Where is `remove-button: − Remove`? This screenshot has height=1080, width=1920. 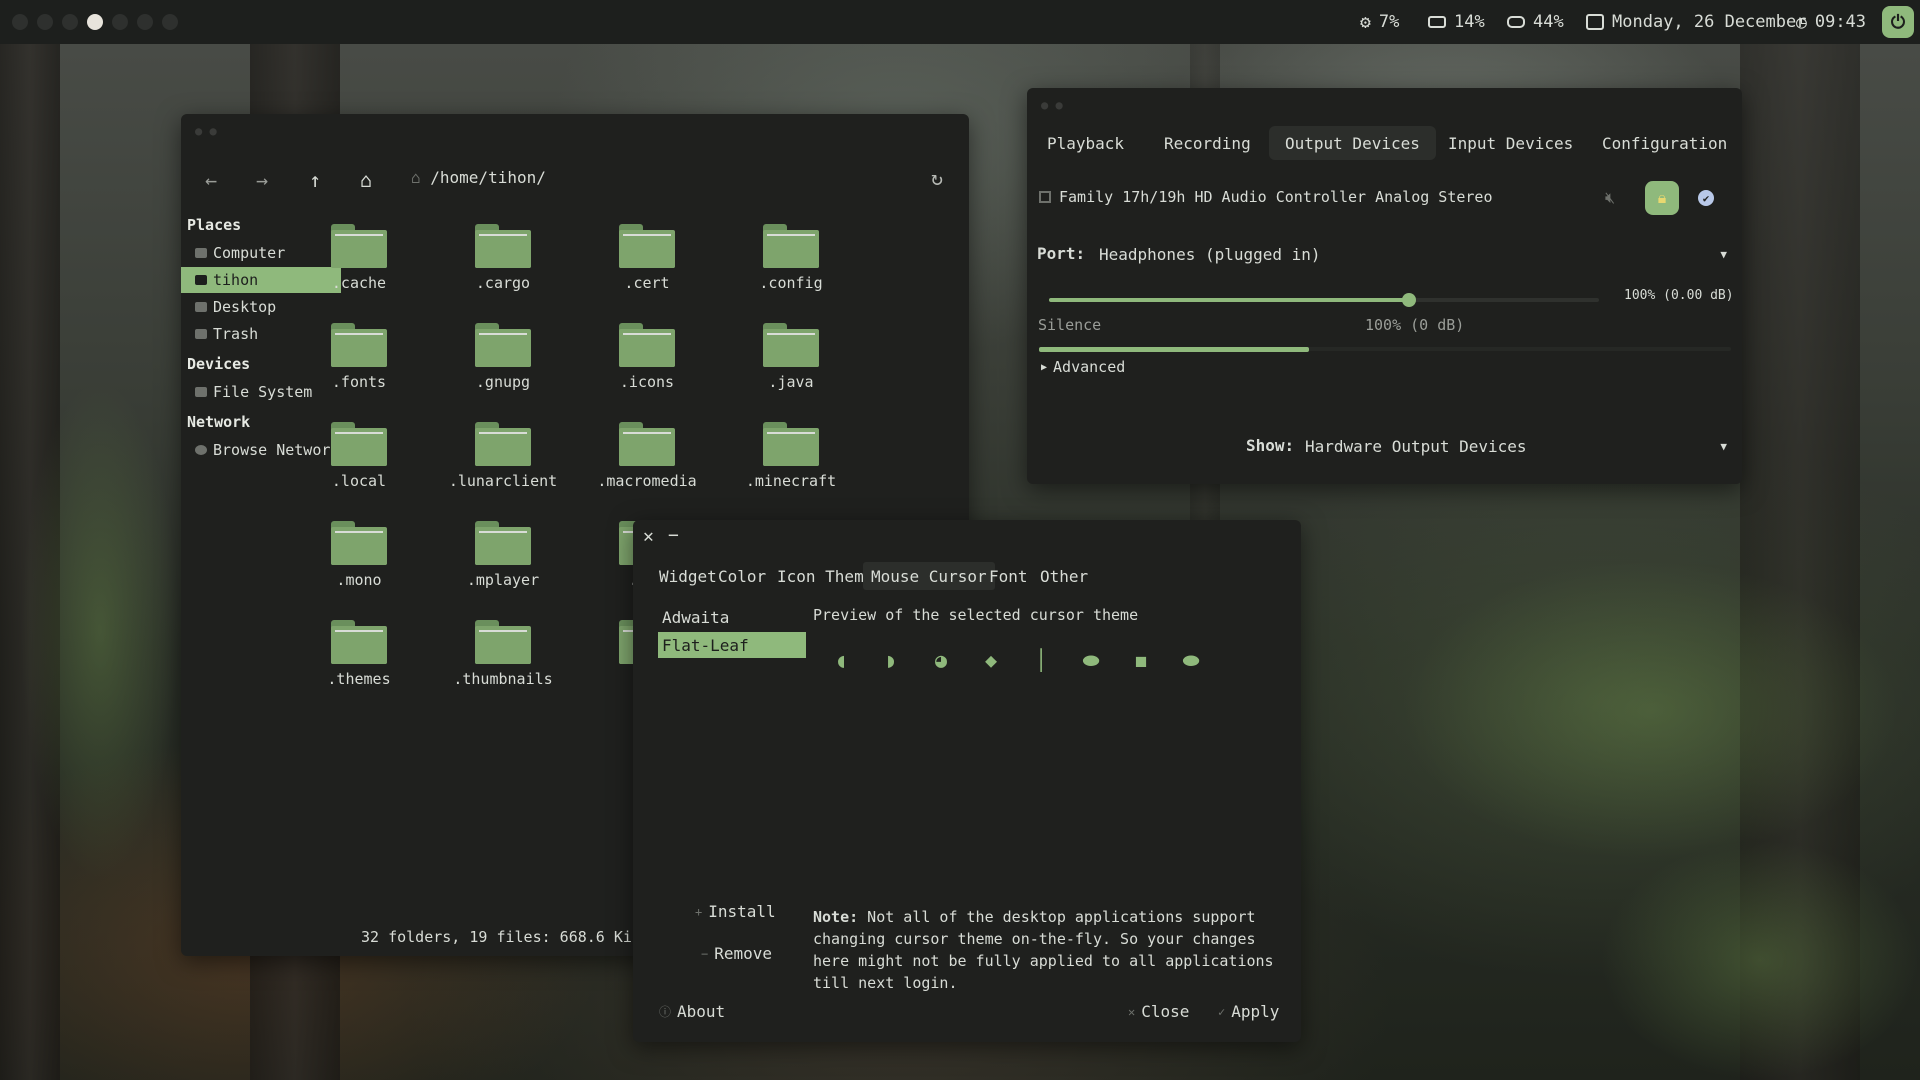
remove-button: − Remove is located at coordinates (736, 953).